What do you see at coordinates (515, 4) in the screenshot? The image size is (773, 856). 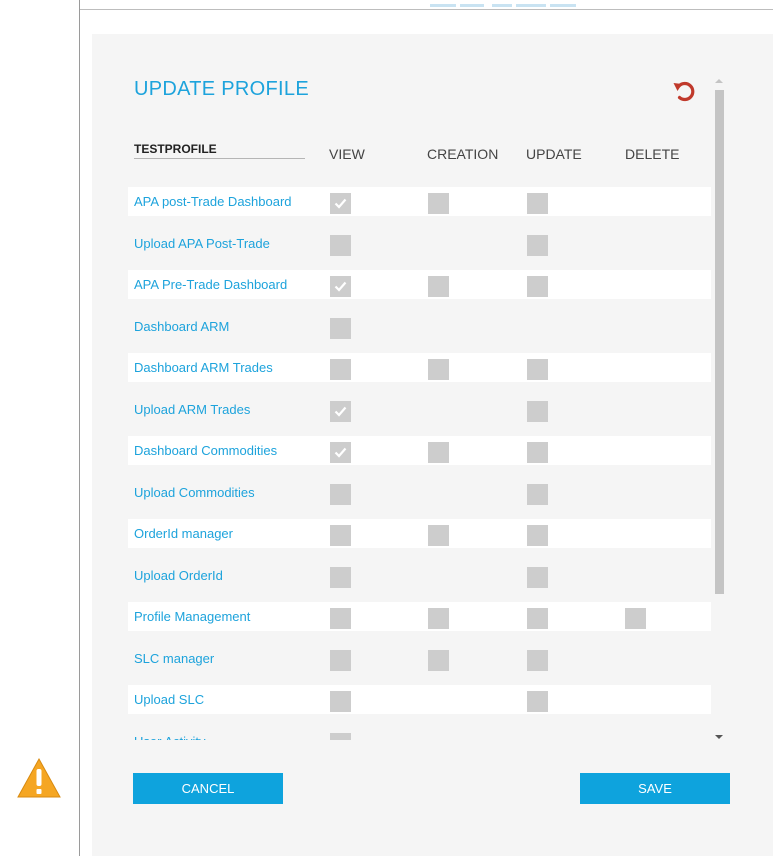 I see `background-header-fragment` at bounding box center [515, 4].